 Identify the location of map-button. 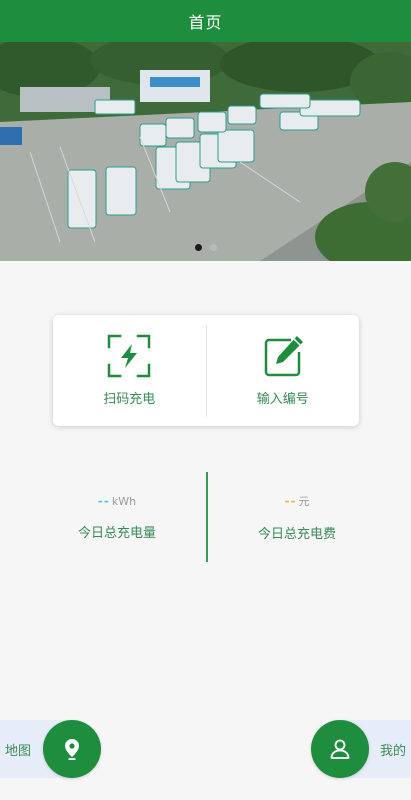
(72, 749).